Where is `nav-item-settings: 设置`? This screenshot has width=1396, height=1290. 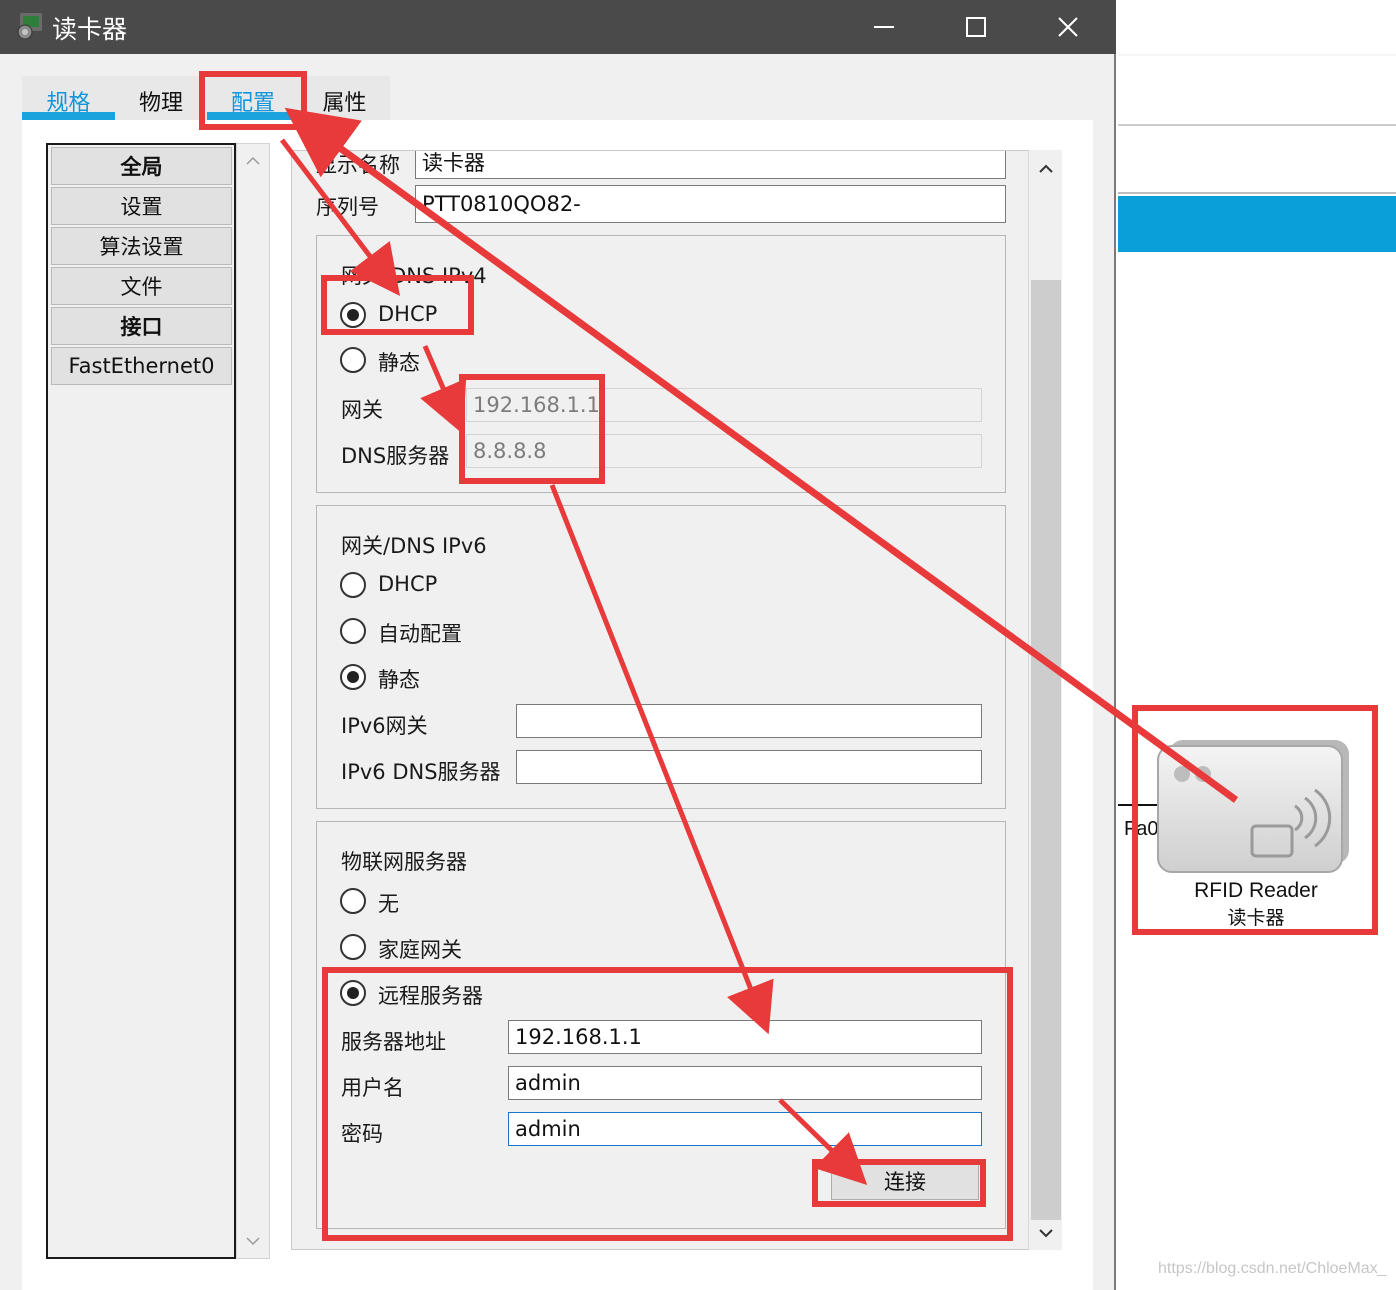 nav-item-settings: 设置 is located at coordinates (141, 206).